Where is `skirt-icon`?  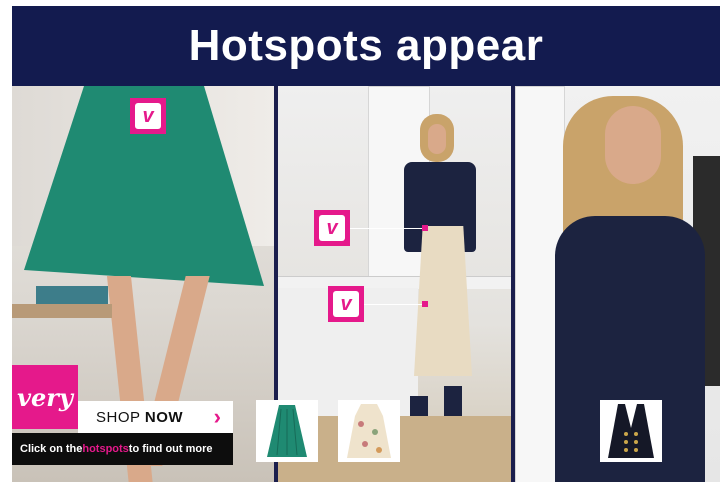
skirt-icon is located at coordinates (287, 431).